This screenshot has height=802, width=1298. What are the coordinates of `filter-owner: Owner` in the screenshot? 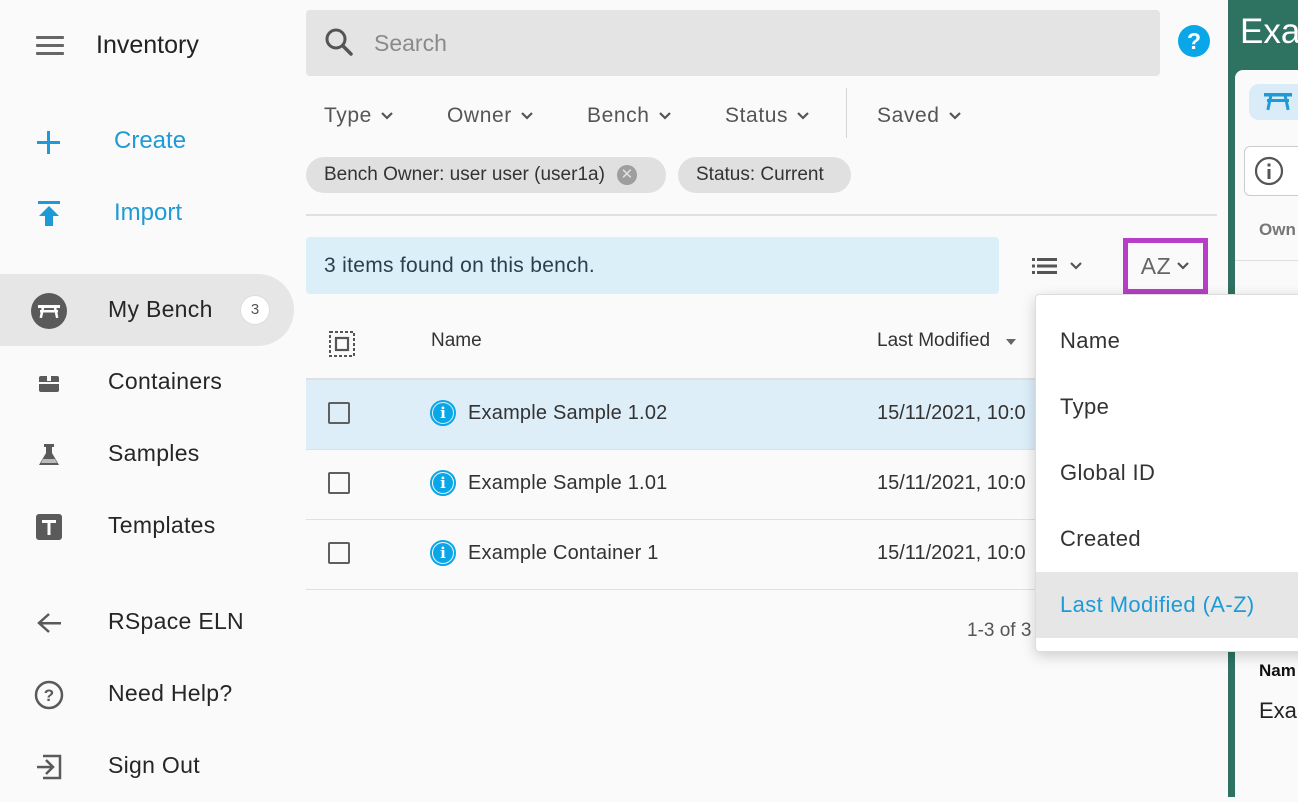 It's located at (490, 116).